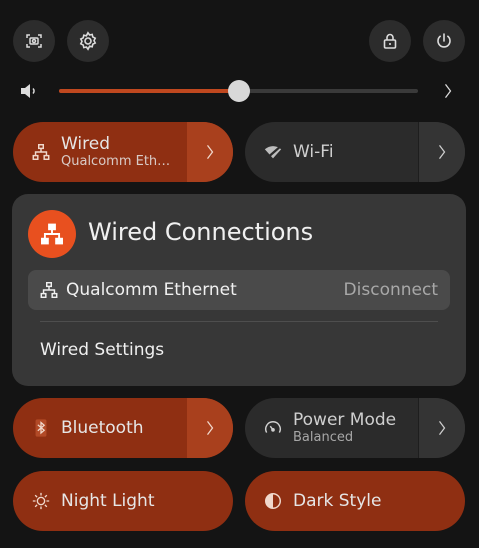  What do you see at coordinates (149, 91) in the screenshot?
I see `volume-slider-fill` at bounding box center [149, 91].